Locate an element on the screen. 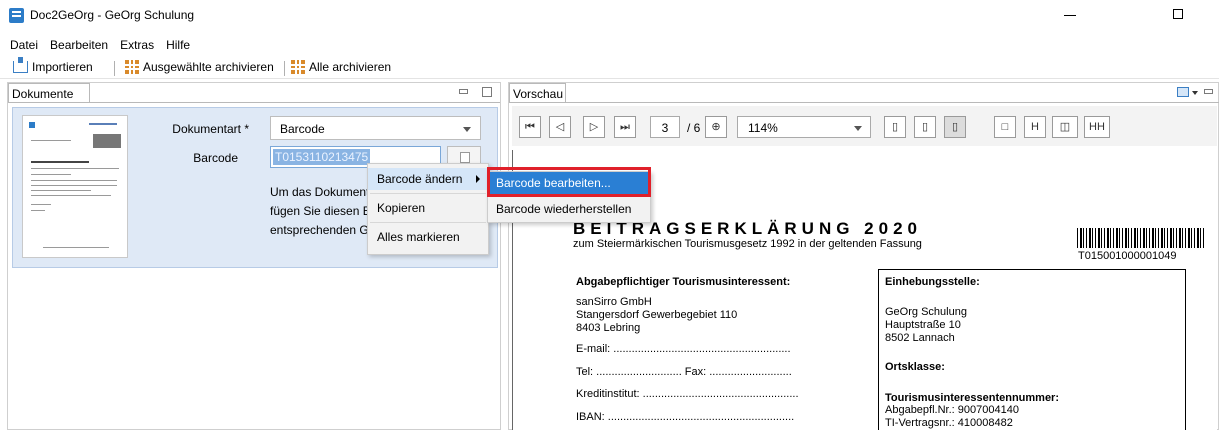 Image resolution: width=1219 pixels, height=430 pixels. import-icon is located at coordinates (20, 65).